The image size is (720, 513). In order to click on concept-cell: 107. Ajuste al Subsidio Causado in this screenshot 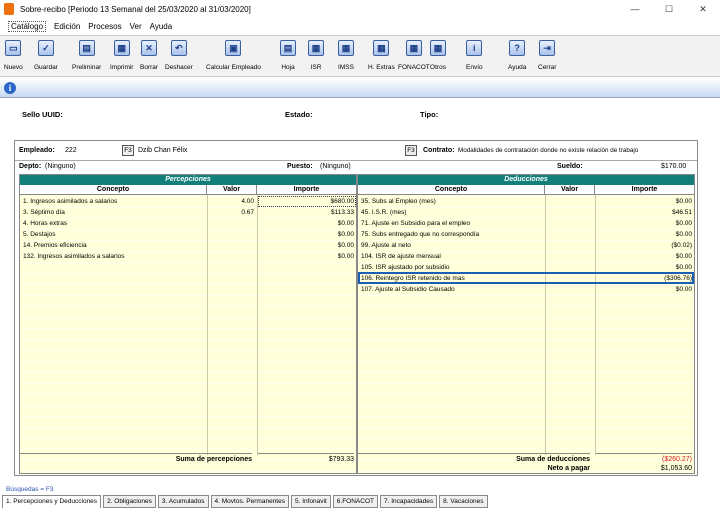, I will do `click(452, 289)`.